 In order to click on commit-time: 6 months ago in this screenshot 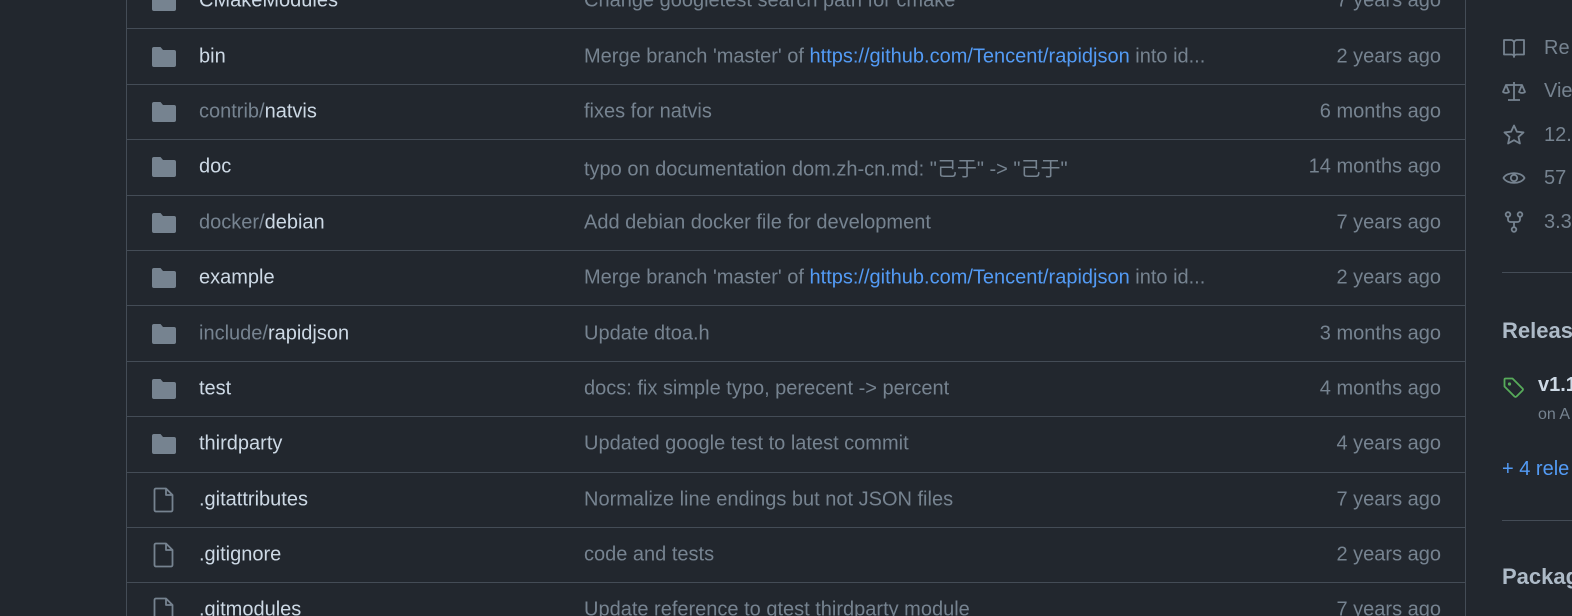, I will do `click(1380, 111)`.